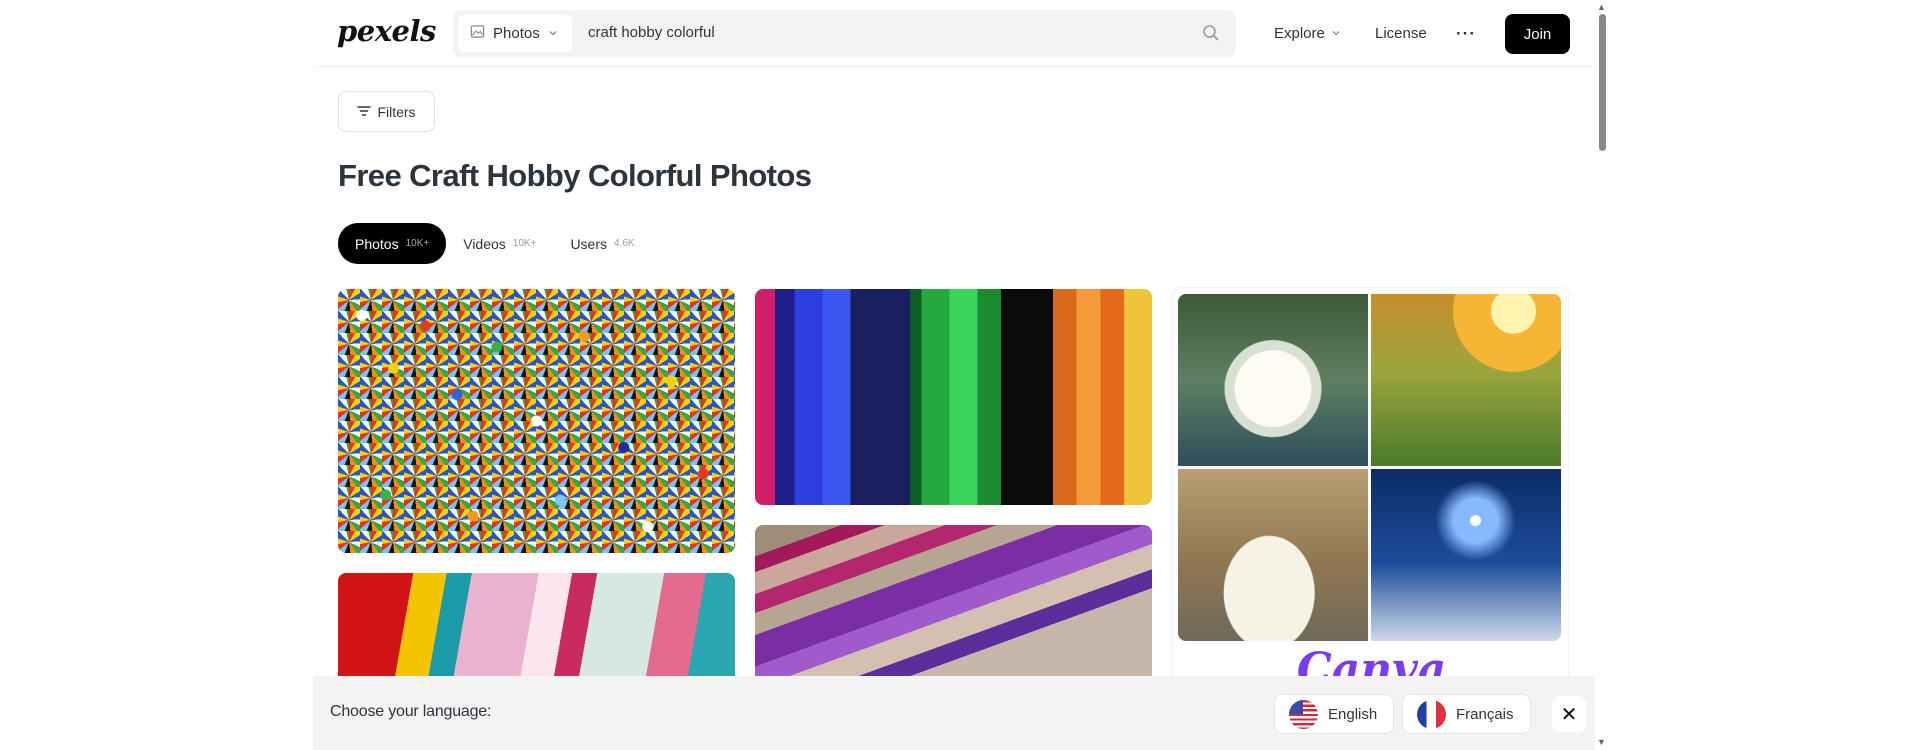  Describe the element at coordinates (1431, 714) in the screenshot. I see `fr-flag-icon` at that location.